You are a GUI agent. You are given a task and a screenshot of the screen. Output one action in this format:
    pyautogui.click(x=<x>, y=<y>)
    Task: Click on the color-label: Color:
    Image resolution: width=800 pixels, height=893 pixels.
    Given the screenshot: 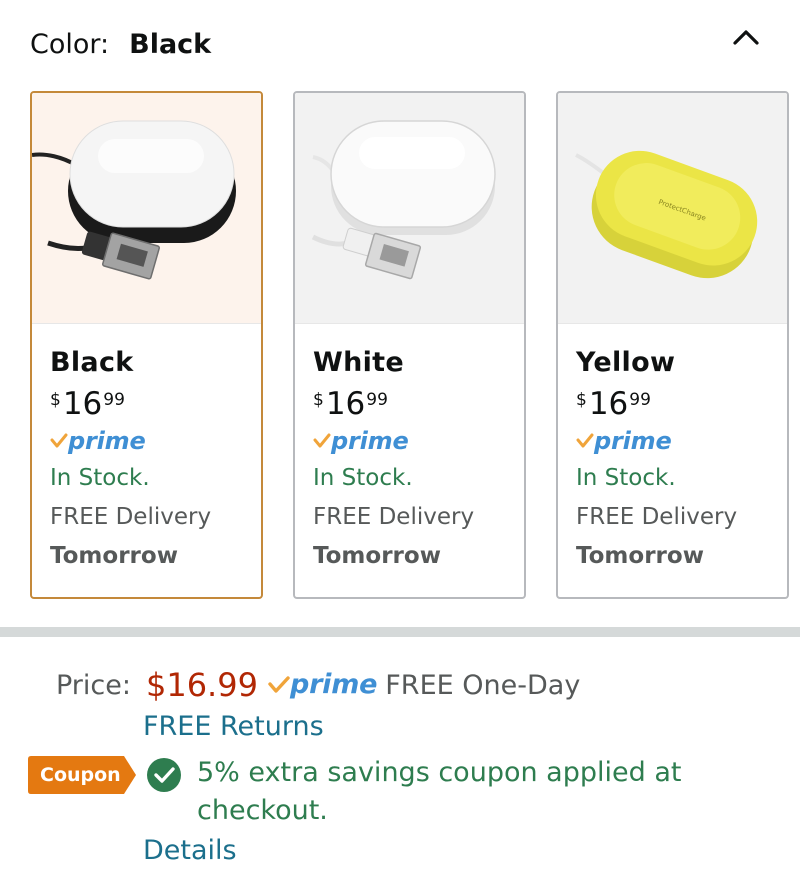 What is the action you would take?
    pyautogui.click(x=70, y=44)
    